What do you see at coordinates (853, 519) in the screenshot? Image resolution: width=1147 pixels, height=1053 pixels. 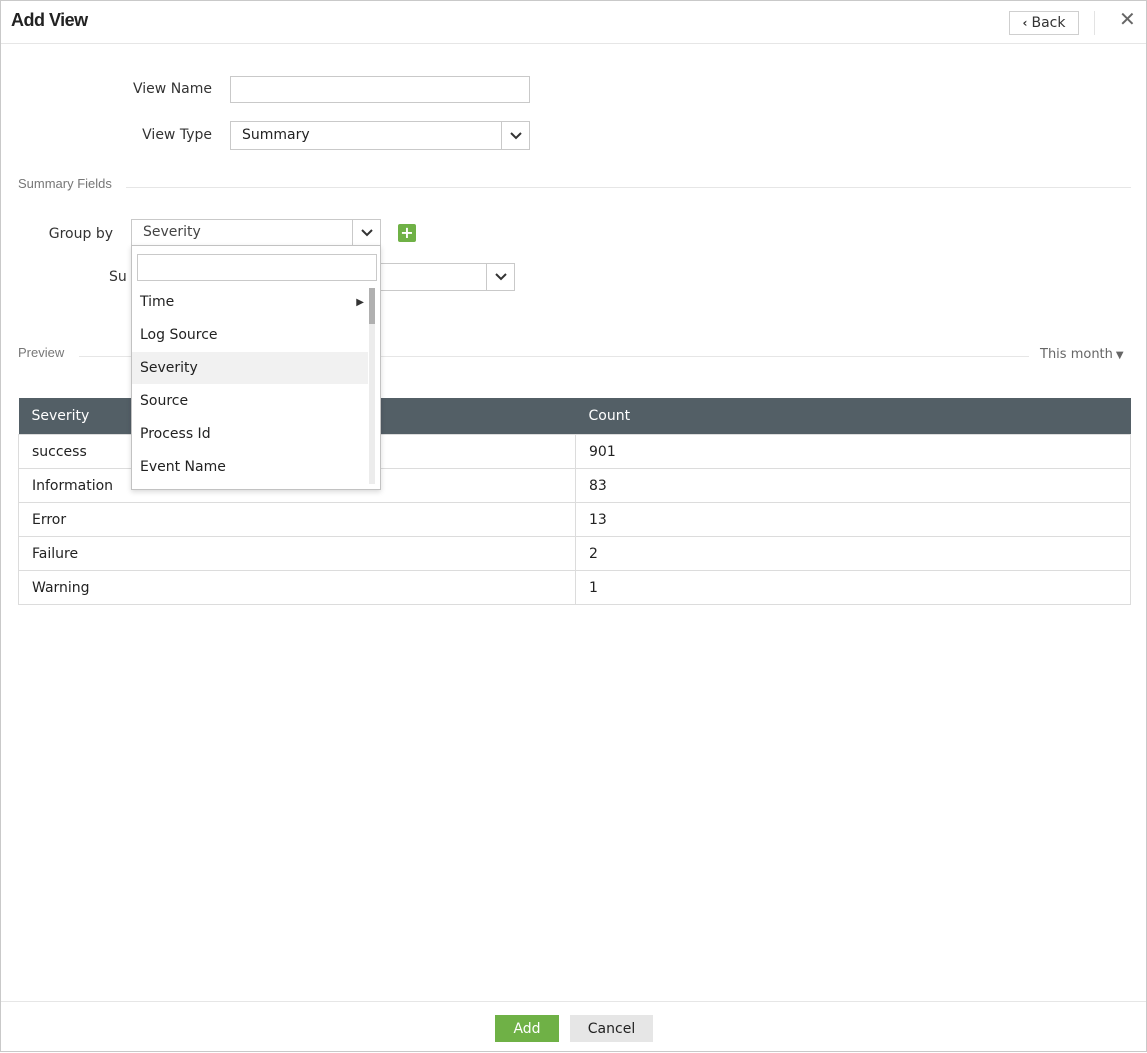 I see `count-cell: 13` at bounding box center [853, 519].